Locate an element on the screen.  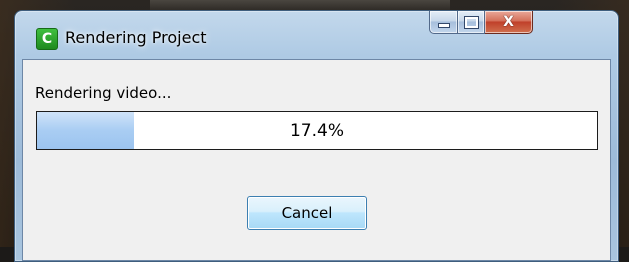
app-icon-letter: C is located at coordinates (47, 39).